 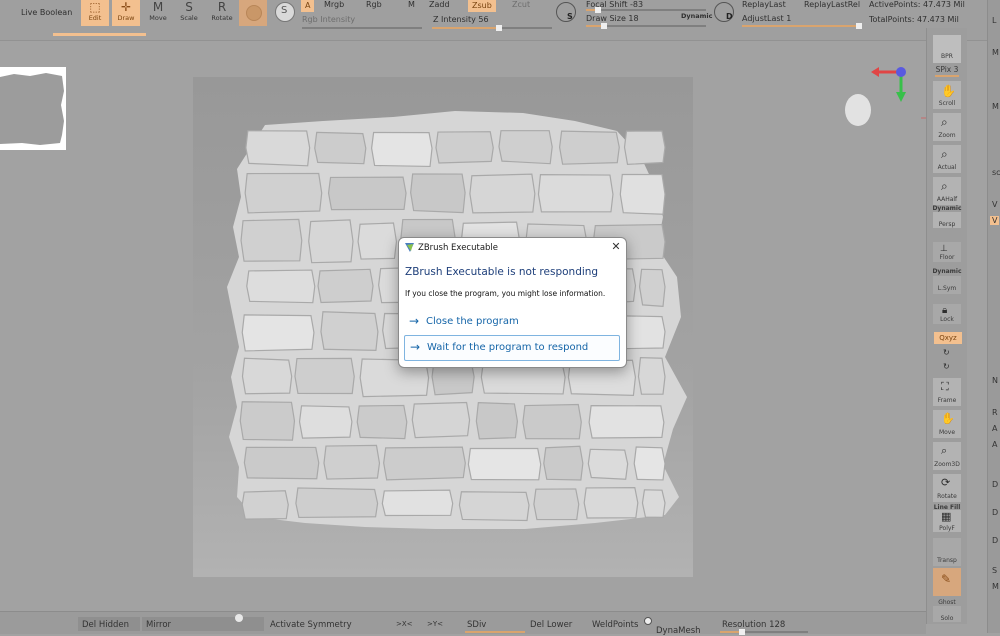 I want to click on scroll-button: ✋ Scroll, so click(x=947, y=95).